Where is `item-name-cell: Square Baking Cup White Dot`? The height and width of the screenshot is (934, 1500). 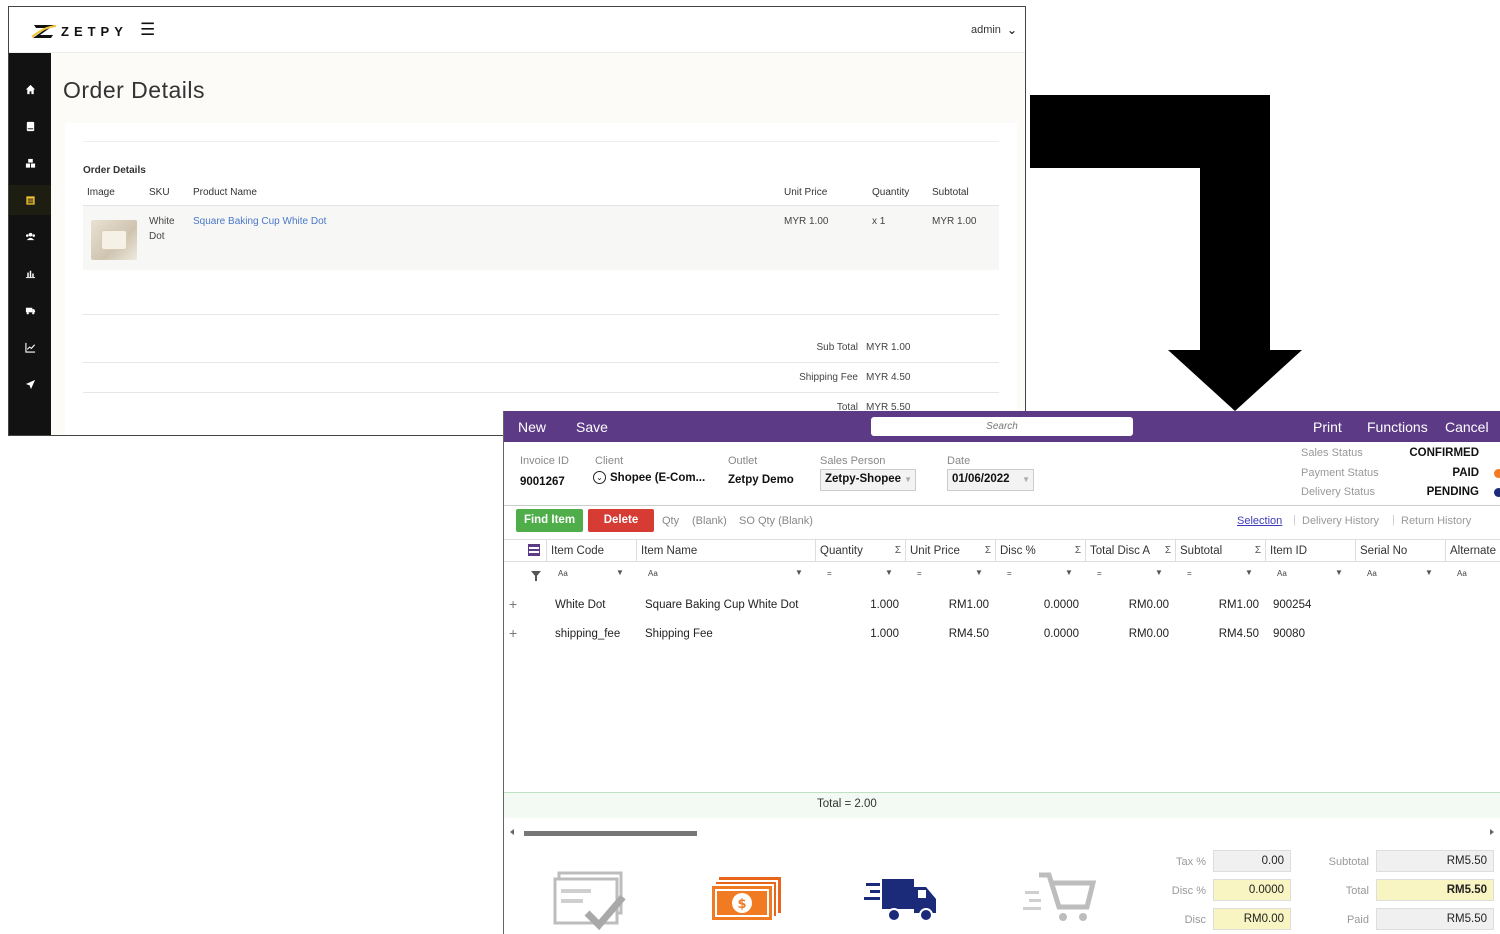
item-name-cell: Square Baking Cup White Dot is located at coordinates (721, 605).